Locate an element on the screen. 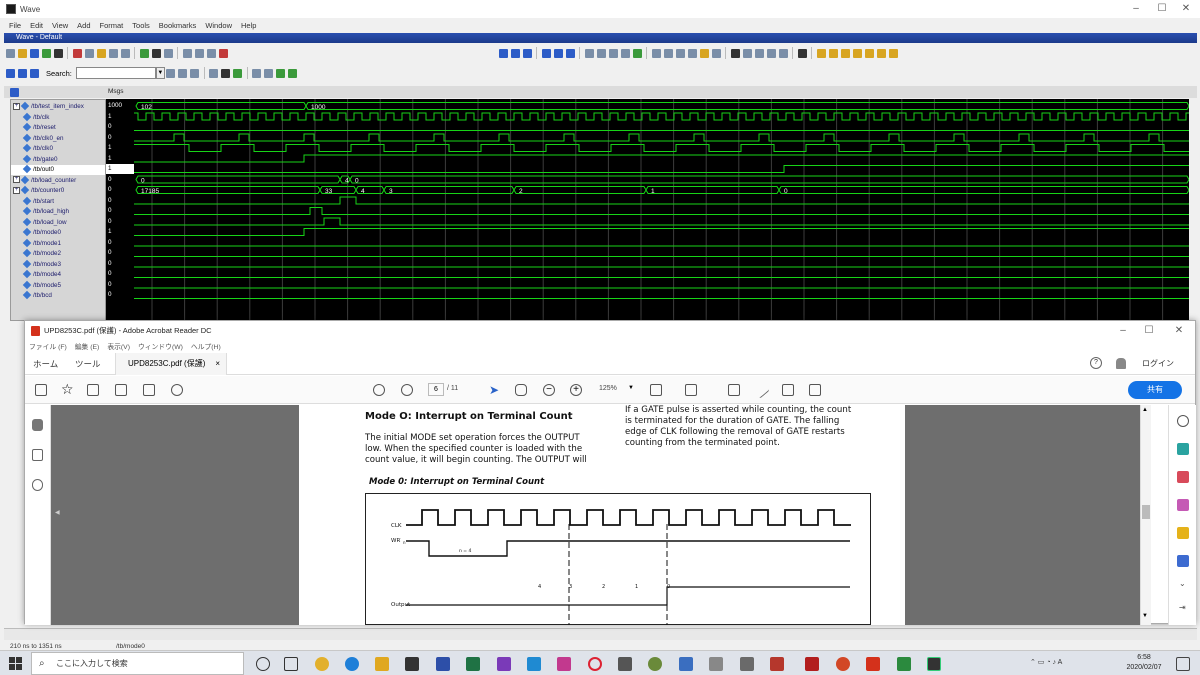 The height and width of the screenshot is (675, 1200). zoom-mode-icon is located at coordinates (747, 53).